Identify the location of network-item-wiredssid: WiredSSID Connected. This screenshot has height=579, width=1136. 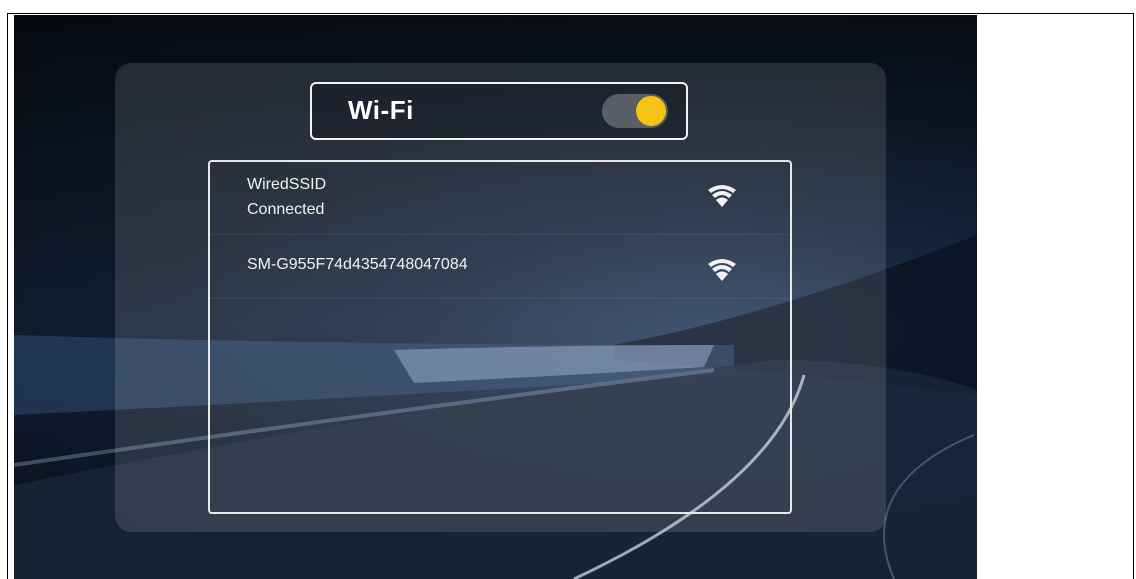
(500, 198).